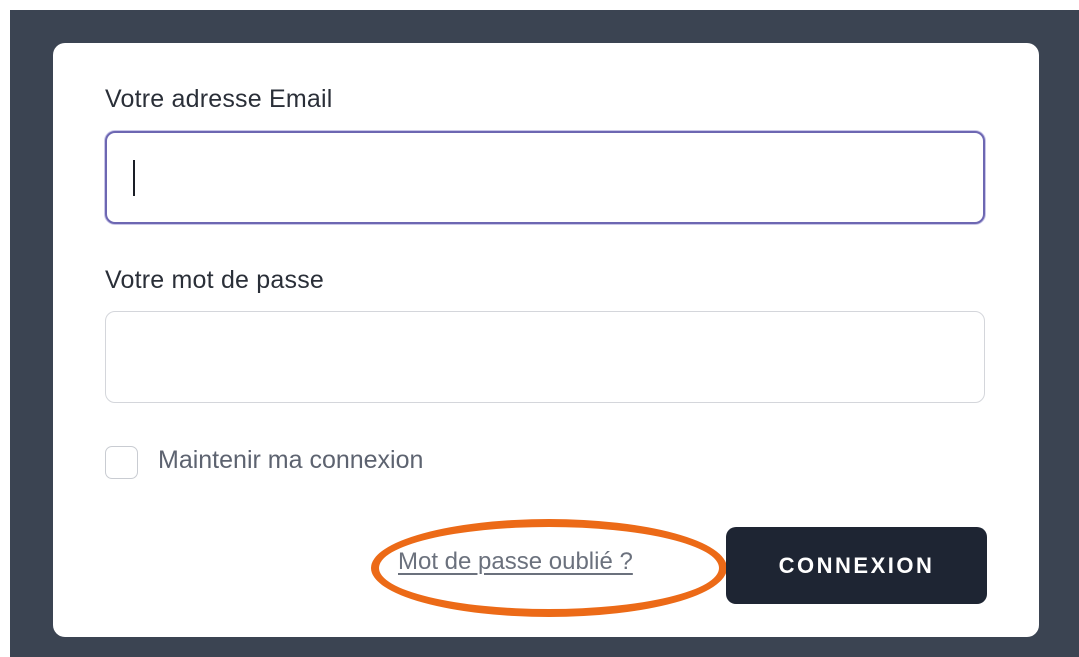  What do you see at coordinates (856, 565) in the screenshot?
I see `connexion-button: CONNEXION` at bounding box center [856, 565].